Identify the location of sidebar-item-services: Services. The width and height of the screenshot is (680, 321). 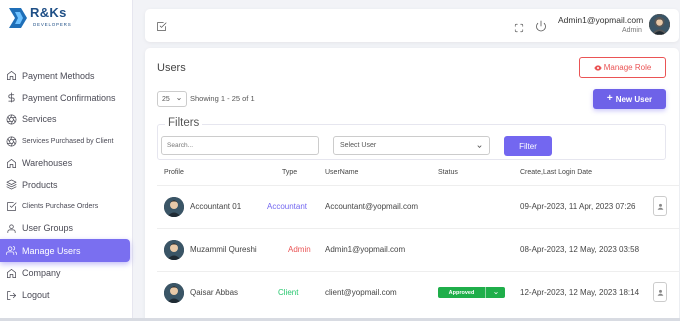
(65, 120).